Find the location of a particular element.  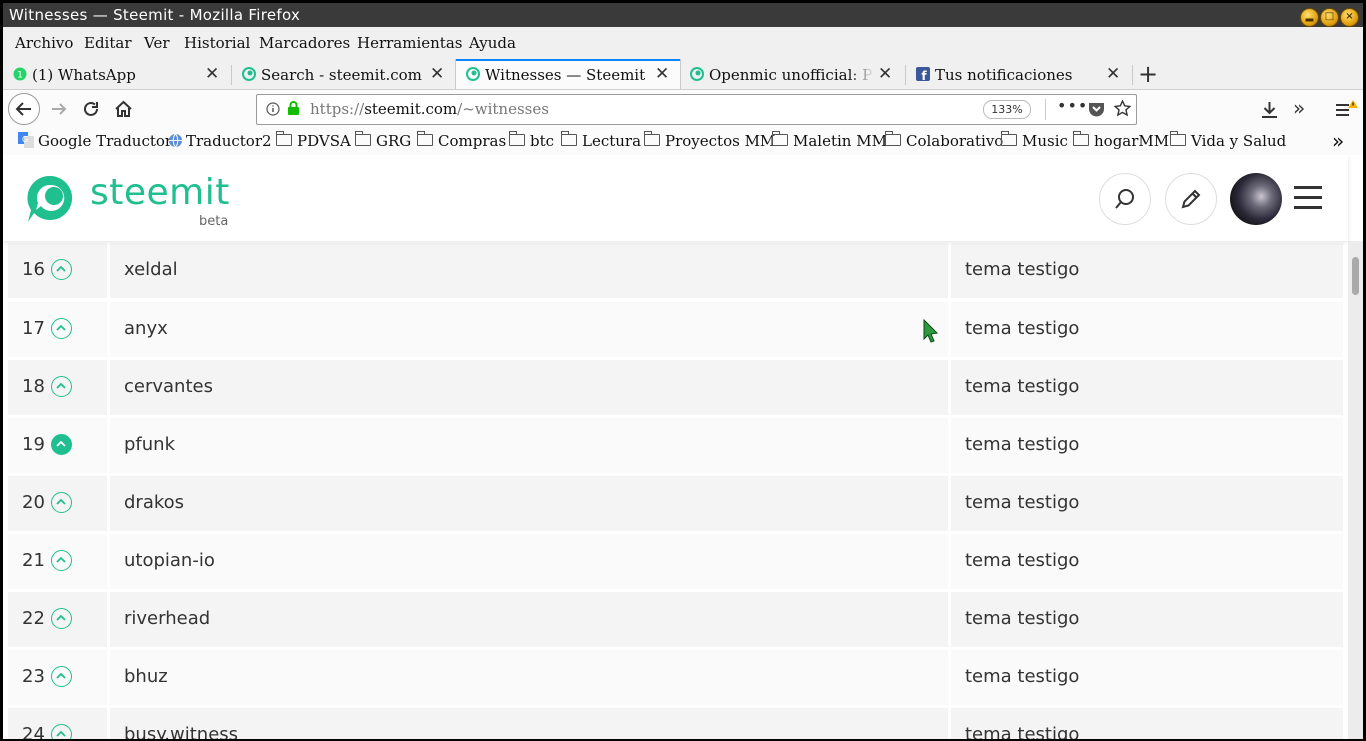

user-avatar is located at coordinates (1256, 199).